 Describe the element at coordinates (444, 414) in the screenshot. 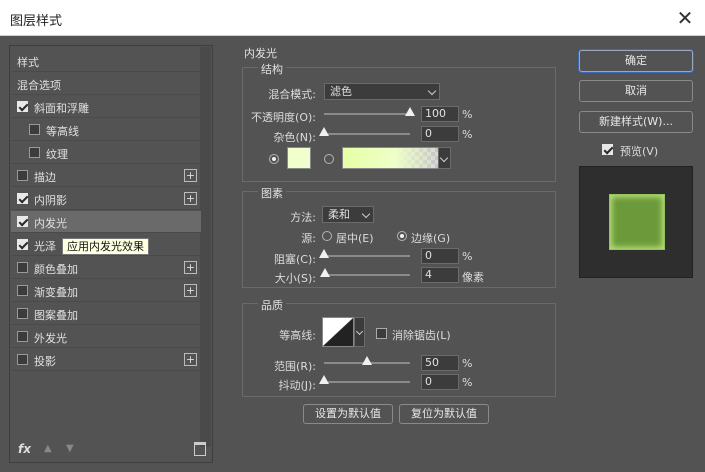

I see `reset-default-button: 复位为默认值` at that location.